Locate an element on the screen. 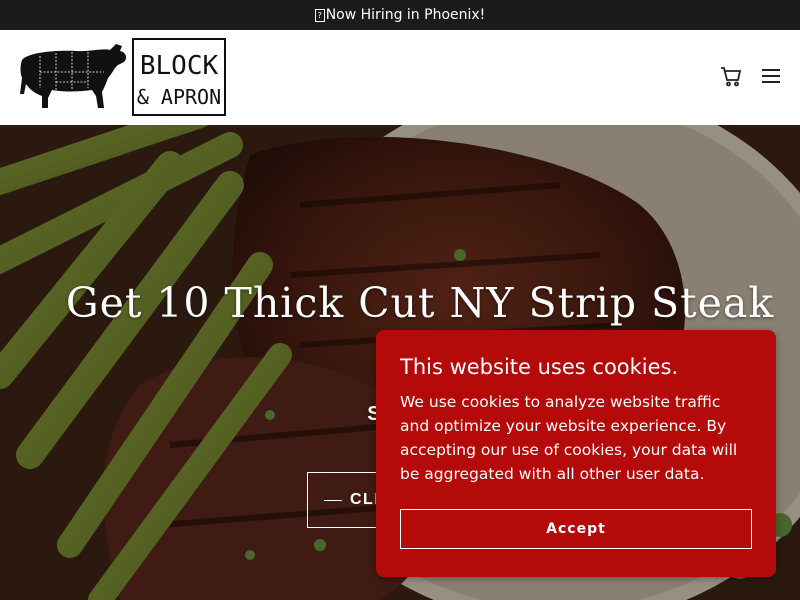 This screenshot has width=800, height=600. announcement-bar: ? Now Hiring in Phoenix! is located at coordinates (400, 15).